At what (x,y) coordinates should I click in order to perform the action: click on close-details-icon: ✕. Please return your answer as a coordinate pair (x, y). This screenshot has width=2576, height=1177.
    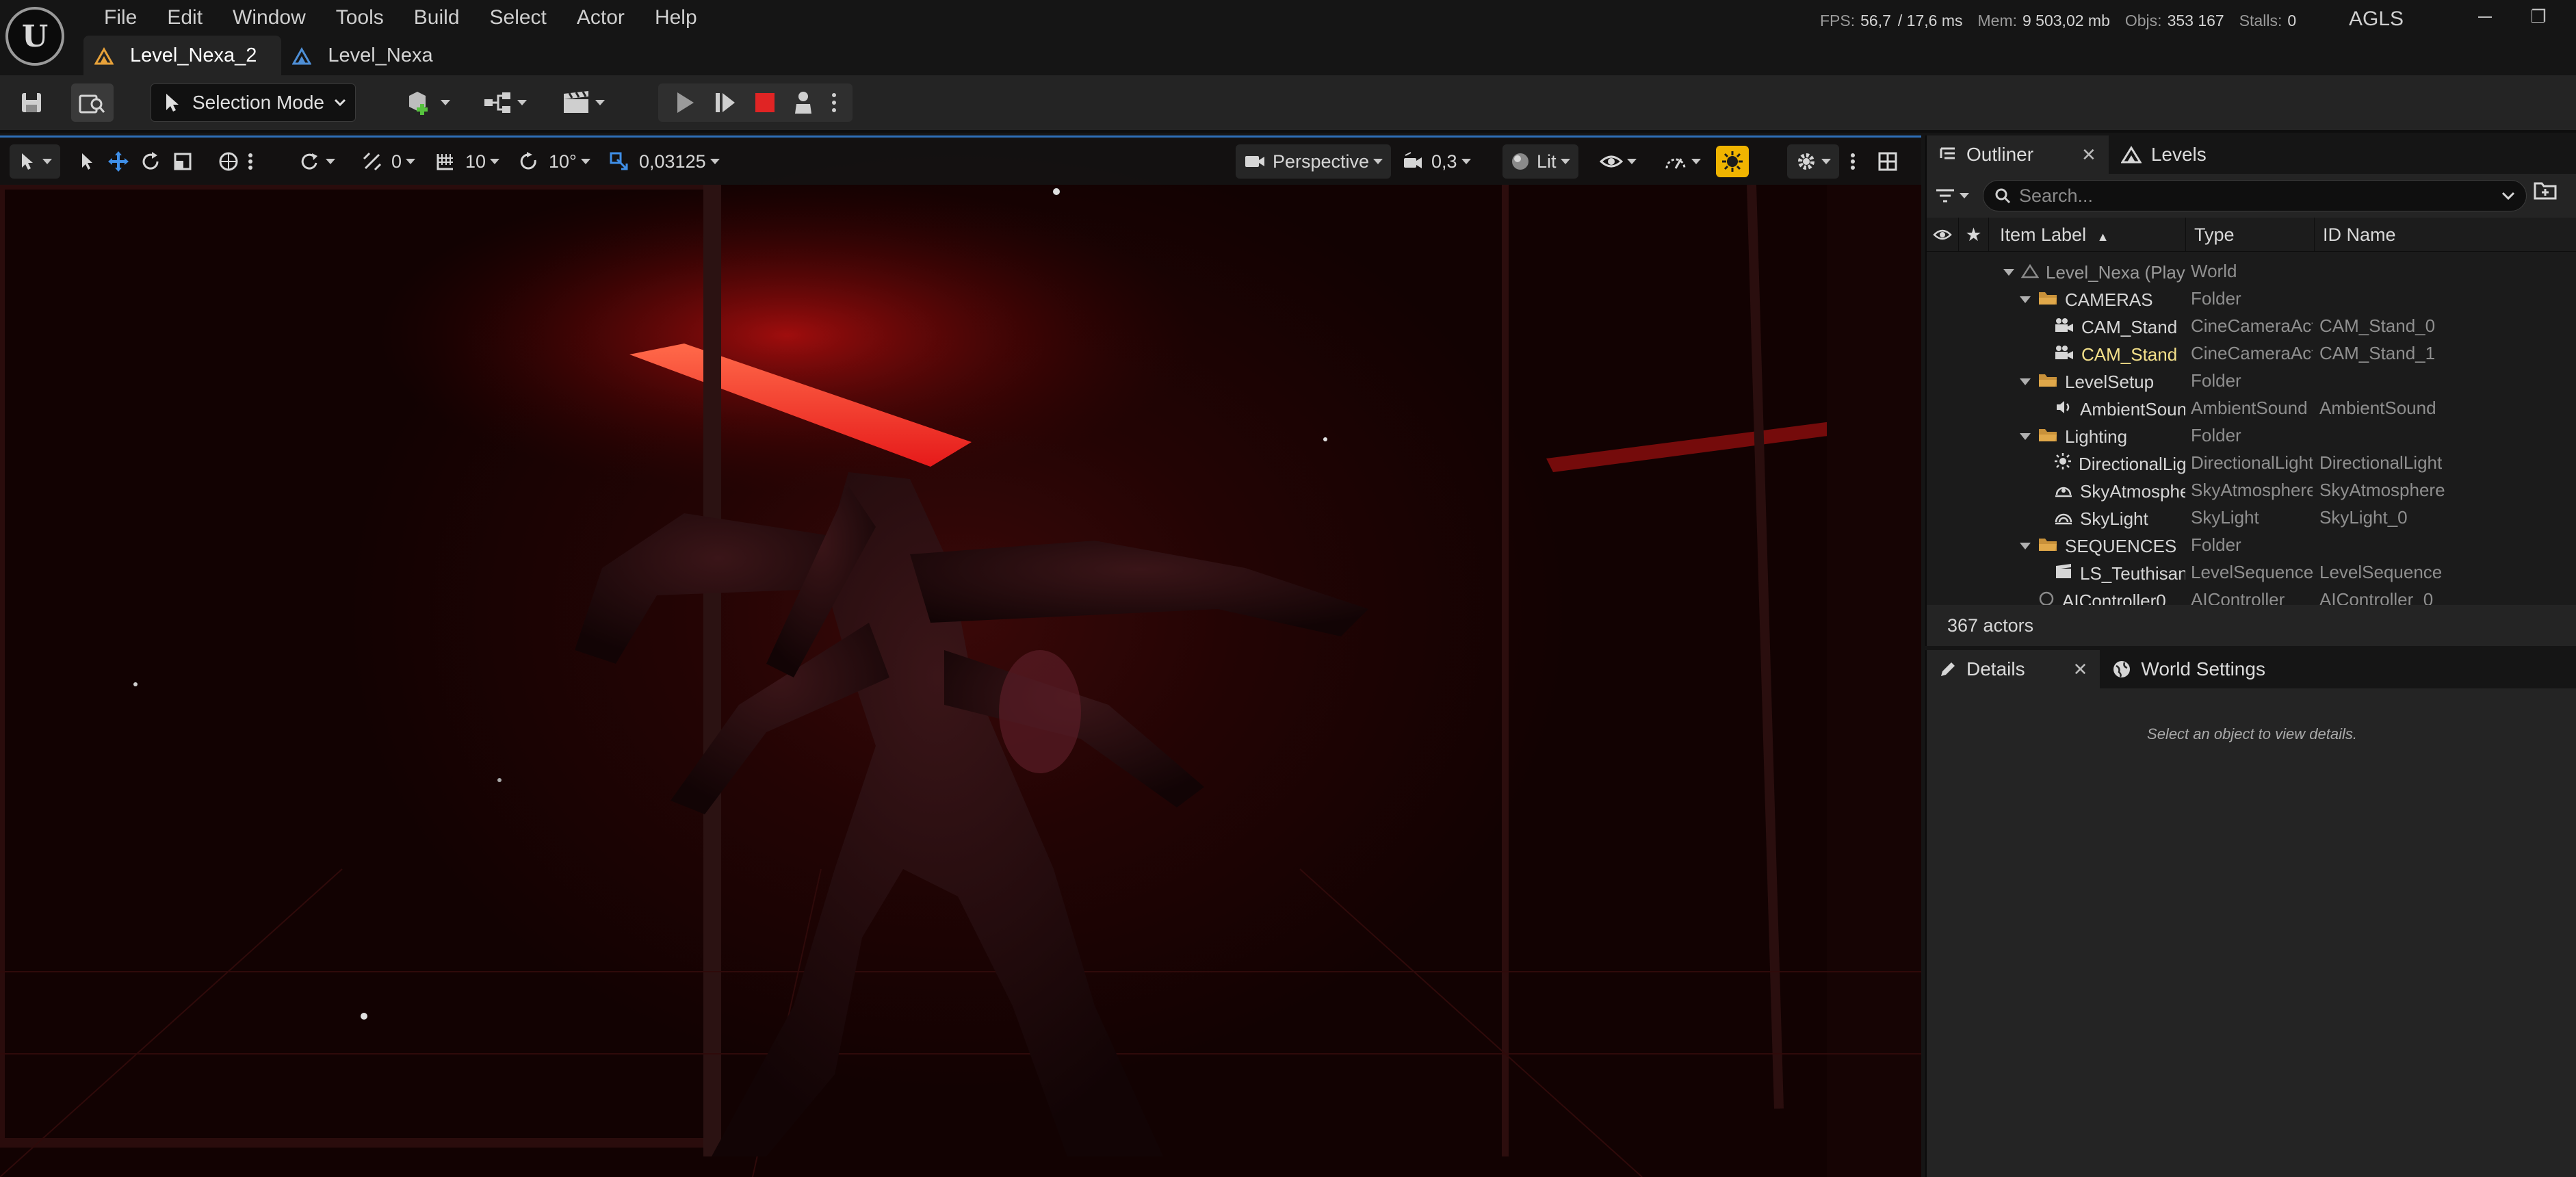
    Looking at the image, I should click on (2080, 669).